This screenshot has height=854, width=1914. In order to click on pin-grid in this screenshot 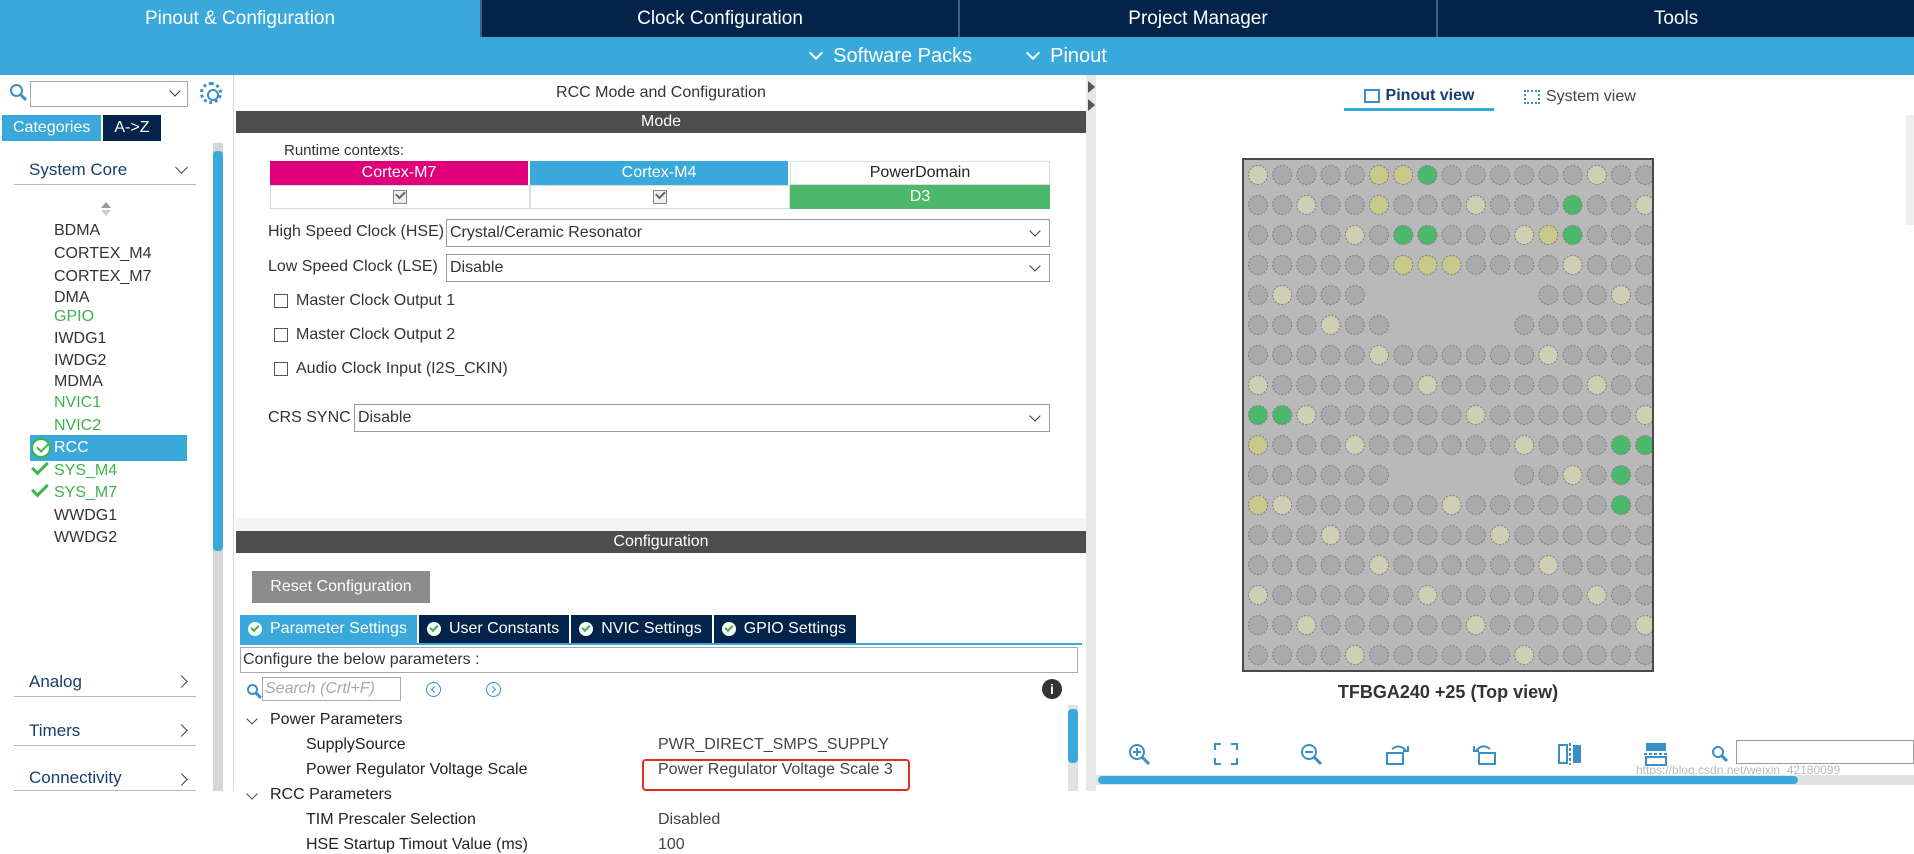, I will do `click(1450, 415)`.